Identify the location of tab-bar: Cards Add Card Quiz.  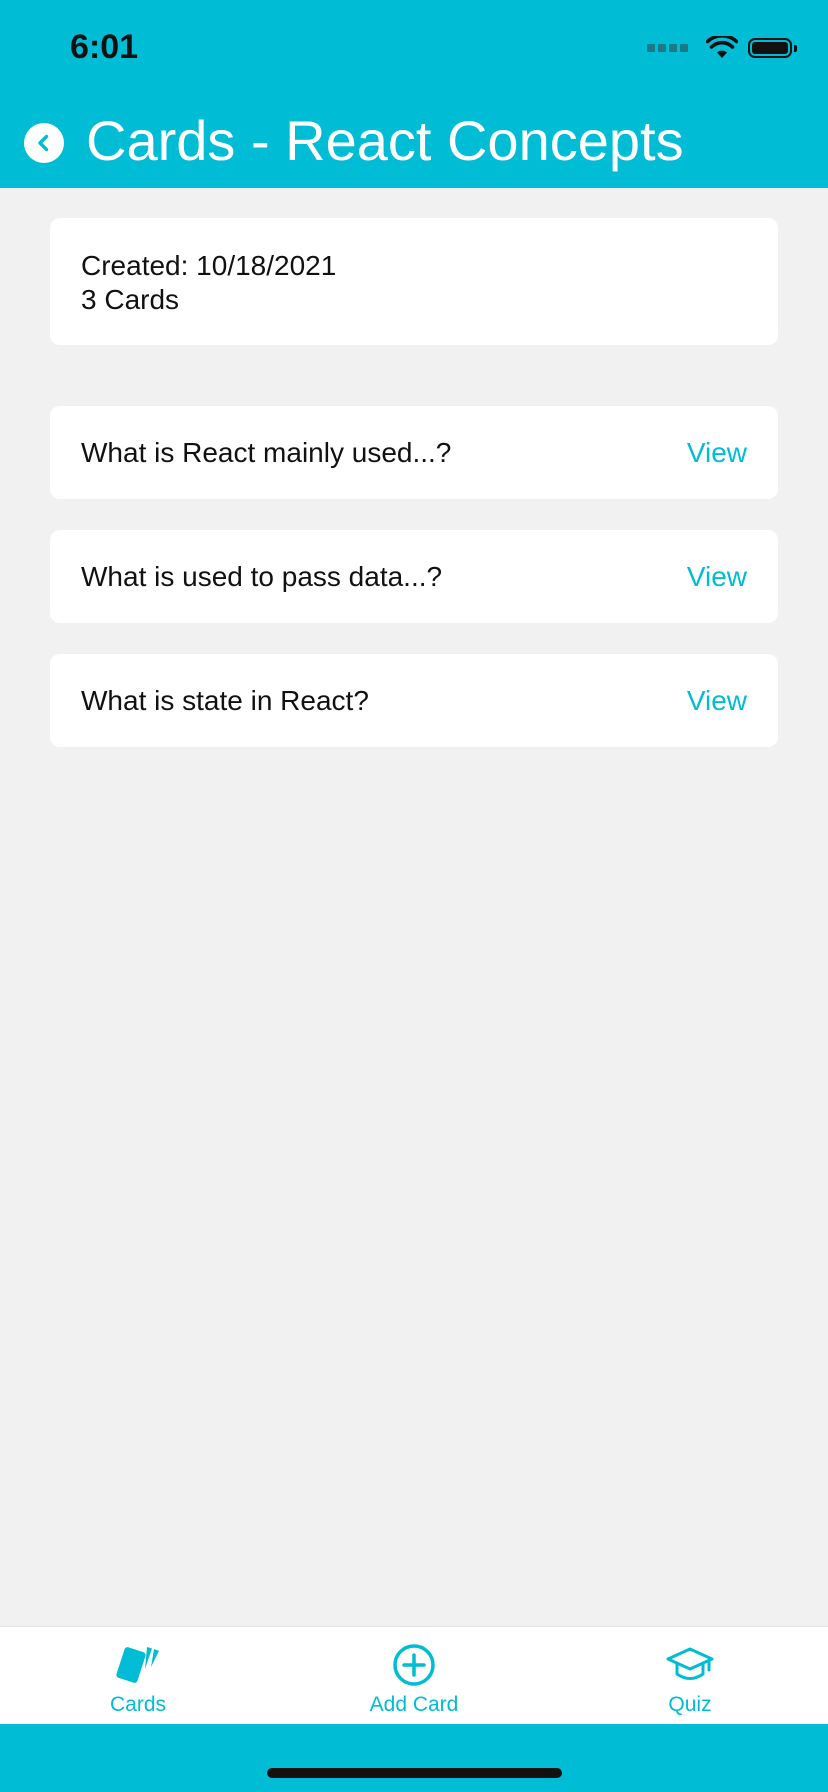
(414, 1675).